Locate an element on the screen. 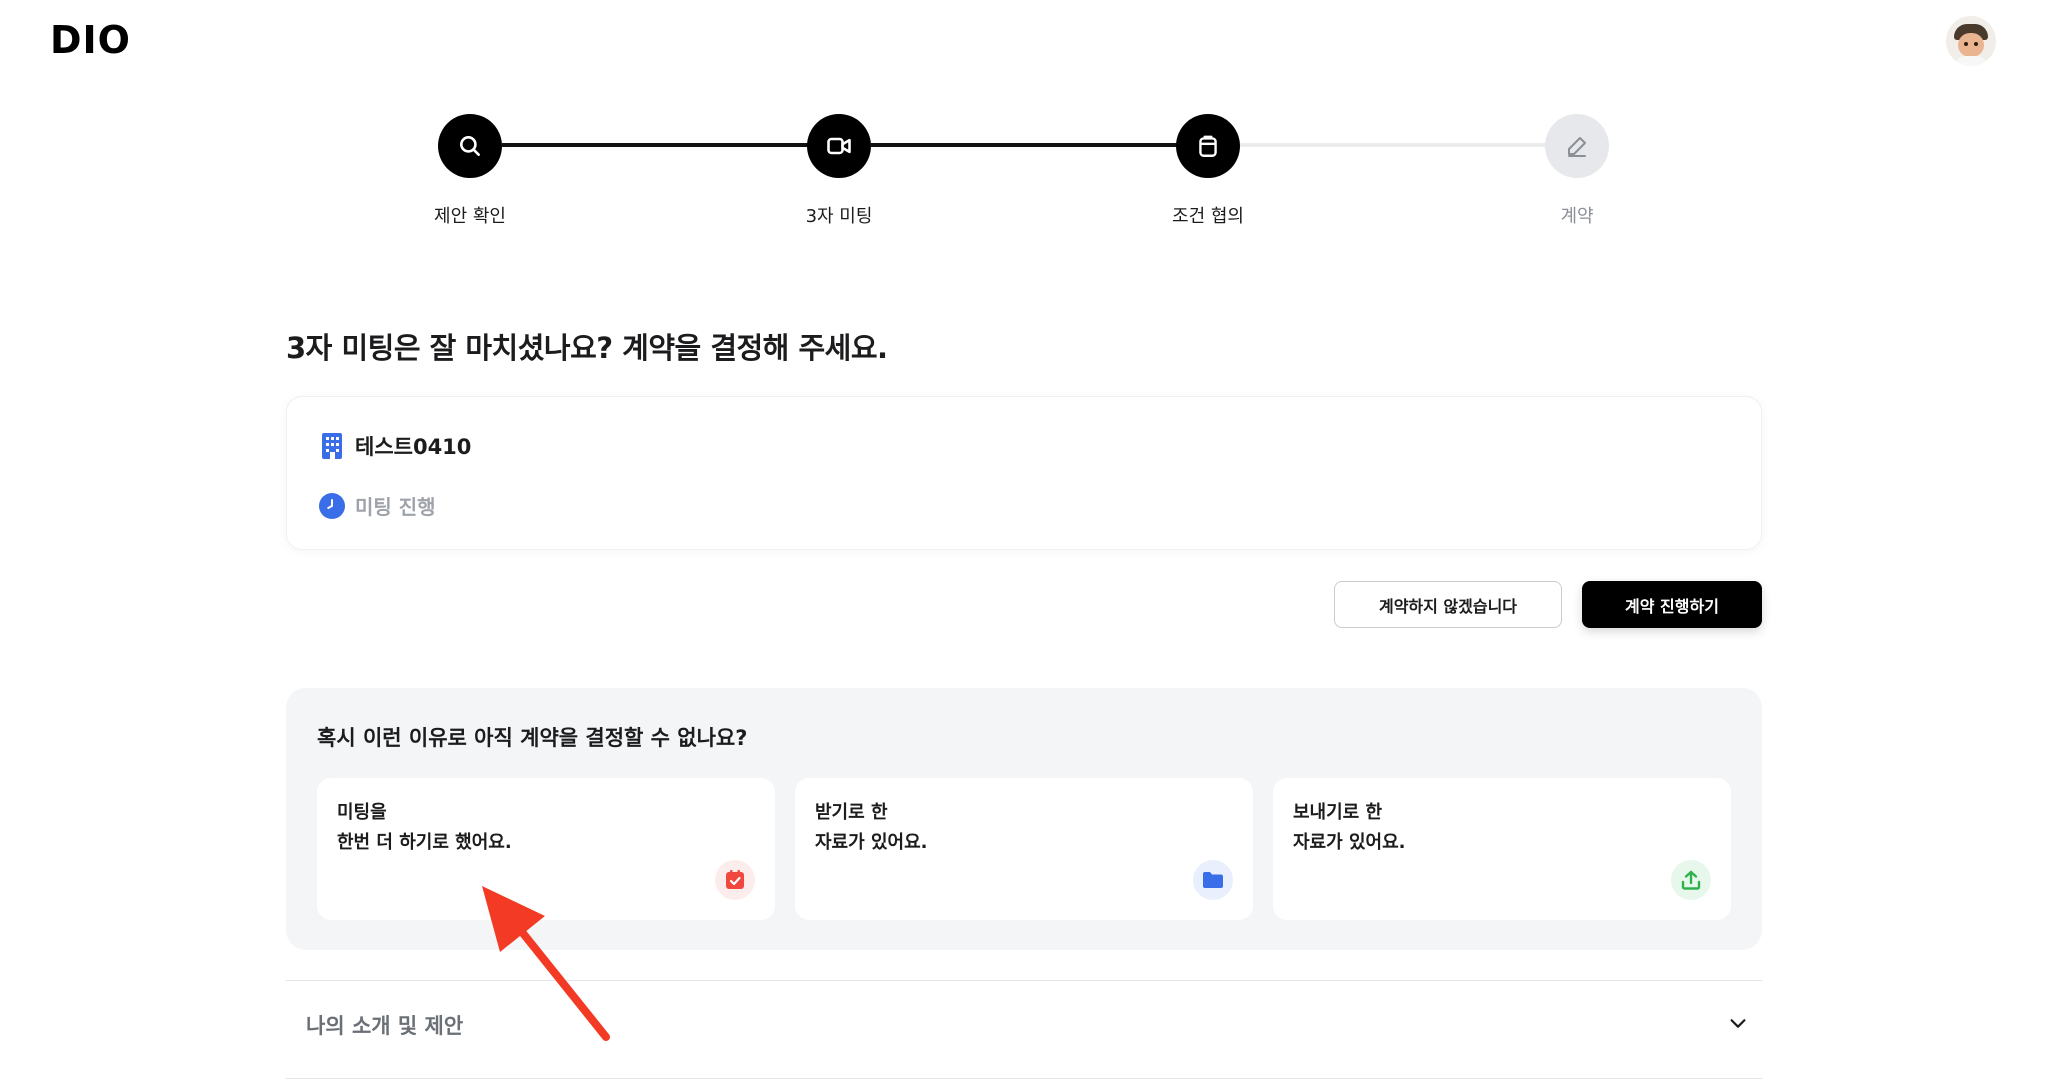 The width and height of the screenshot is (2048, 1082). company-row: 테스트0410 is located at coordinates (395, 446).